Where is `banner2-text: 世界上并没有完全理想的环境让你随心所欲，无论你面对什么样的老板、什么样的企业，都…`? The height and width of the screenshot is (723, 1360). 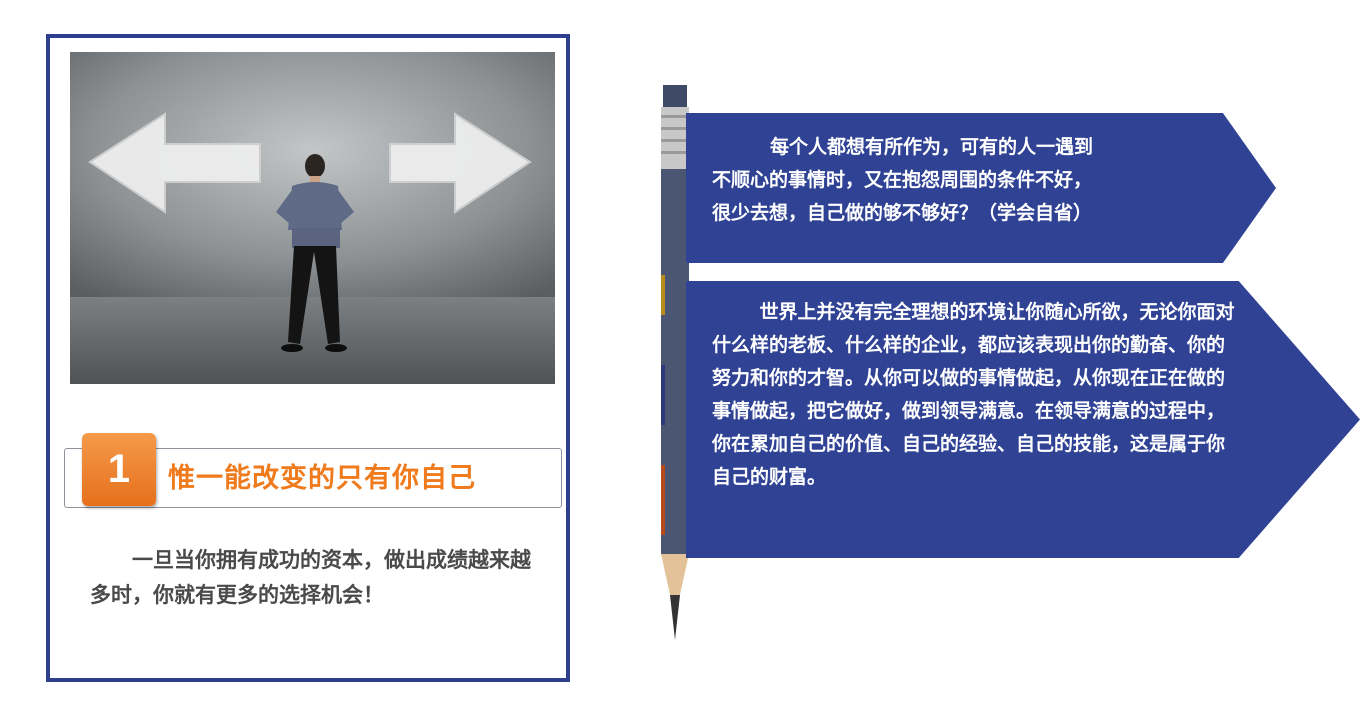 banner2-text: 世界上并没有完全理想的环境让你随心所欲，无论你面对什么样的老板、什么样的企业，都… is located at coordinates (973, 395).